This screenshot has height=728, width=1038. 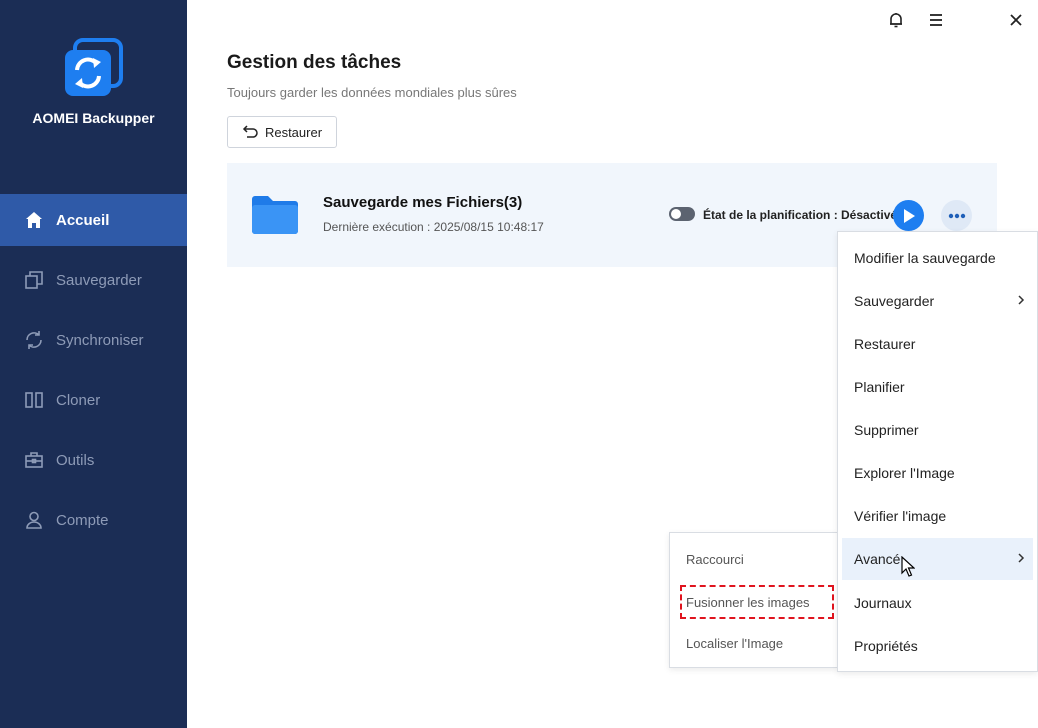 I want to click on sidebar-item-accueil: Accueil, so click(x=93, y=220).